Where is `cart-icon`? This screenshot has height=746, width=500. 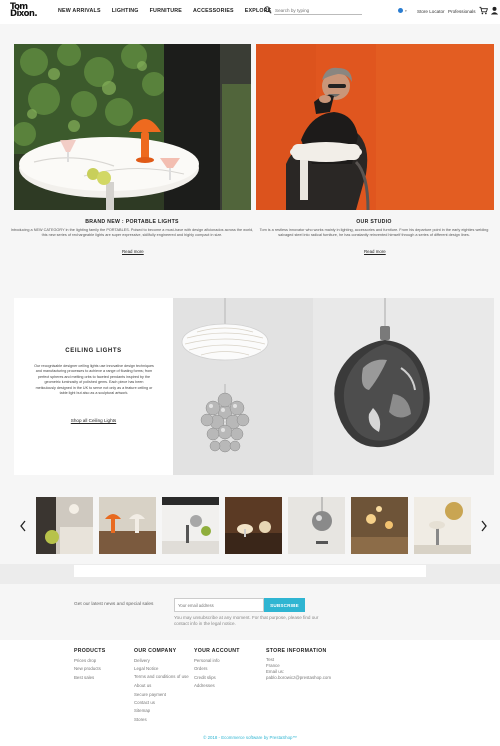 cart-icon is located at coordinates (483, 10).